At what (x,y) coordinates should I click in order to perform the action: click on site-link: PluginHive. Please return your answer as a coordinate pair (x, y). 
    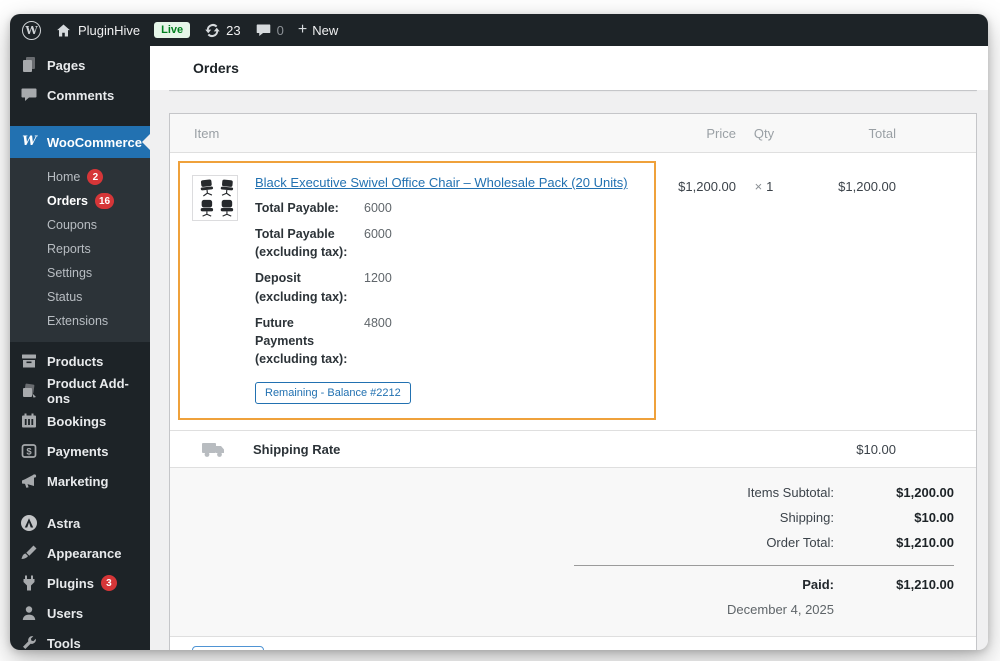
    Looking at the image, I should click on (97, 30).